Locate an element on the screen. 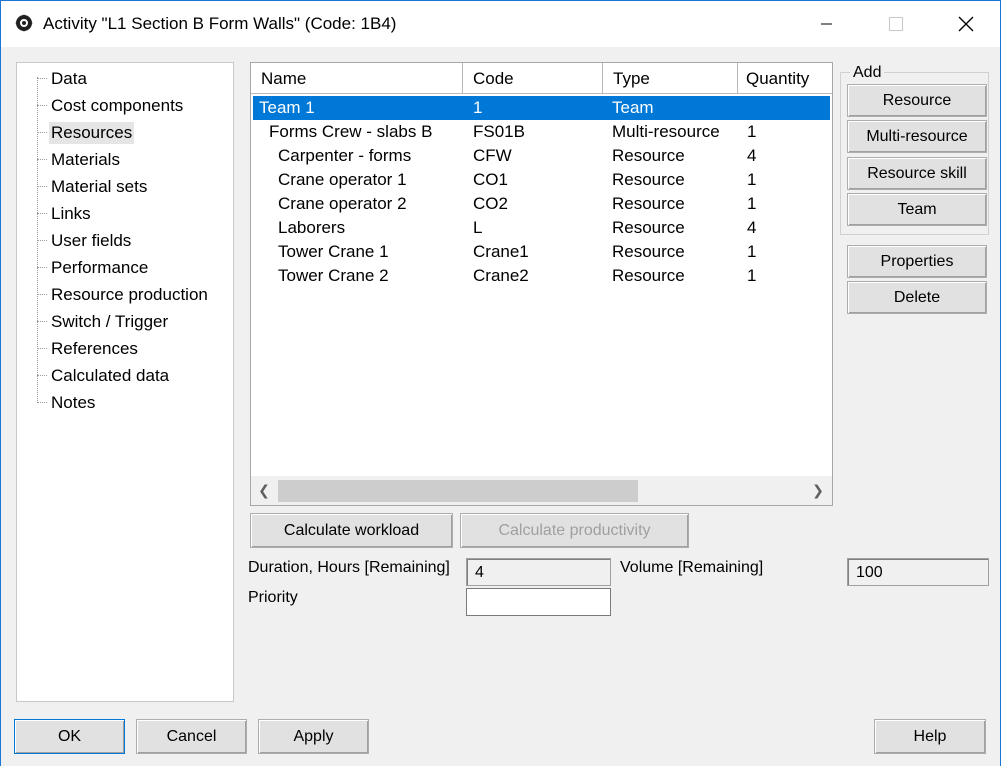 The image size is (1001, 766). priority-input is located at coordinates (538, 602).